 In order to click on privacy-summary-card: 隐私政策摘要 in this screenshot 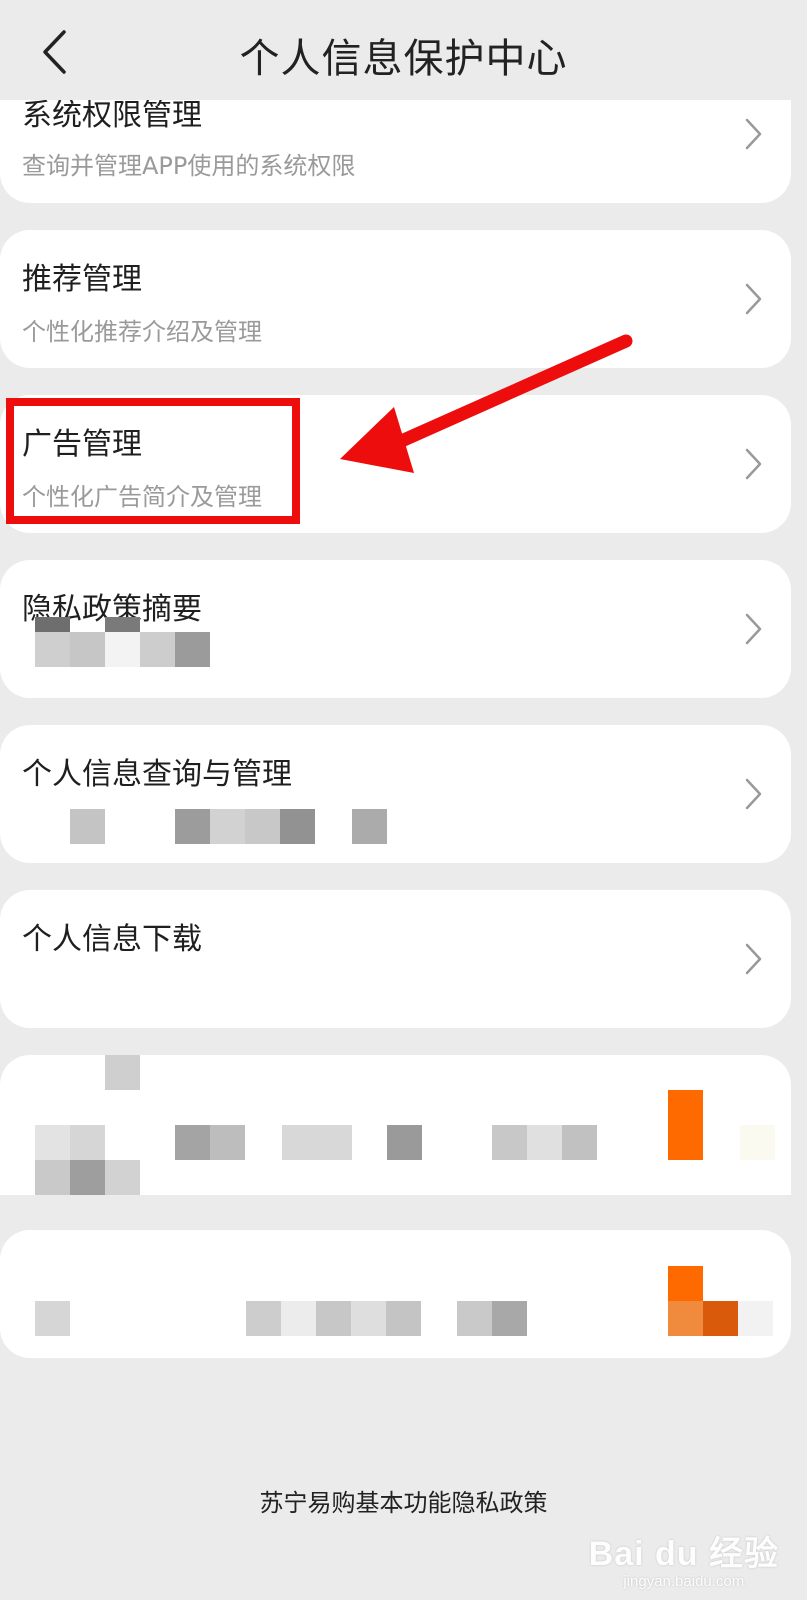, I will do `click(395, 629)`.